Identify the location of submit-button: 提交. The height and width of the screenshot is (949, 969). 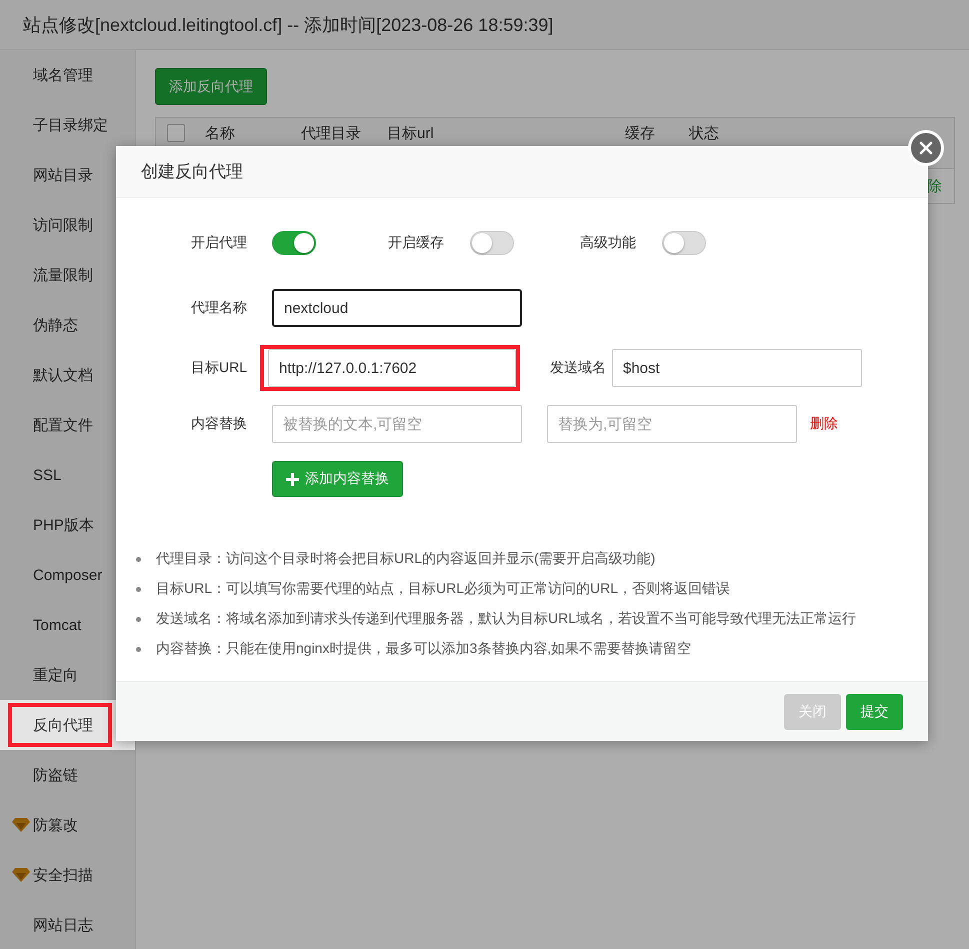
(874, 712).